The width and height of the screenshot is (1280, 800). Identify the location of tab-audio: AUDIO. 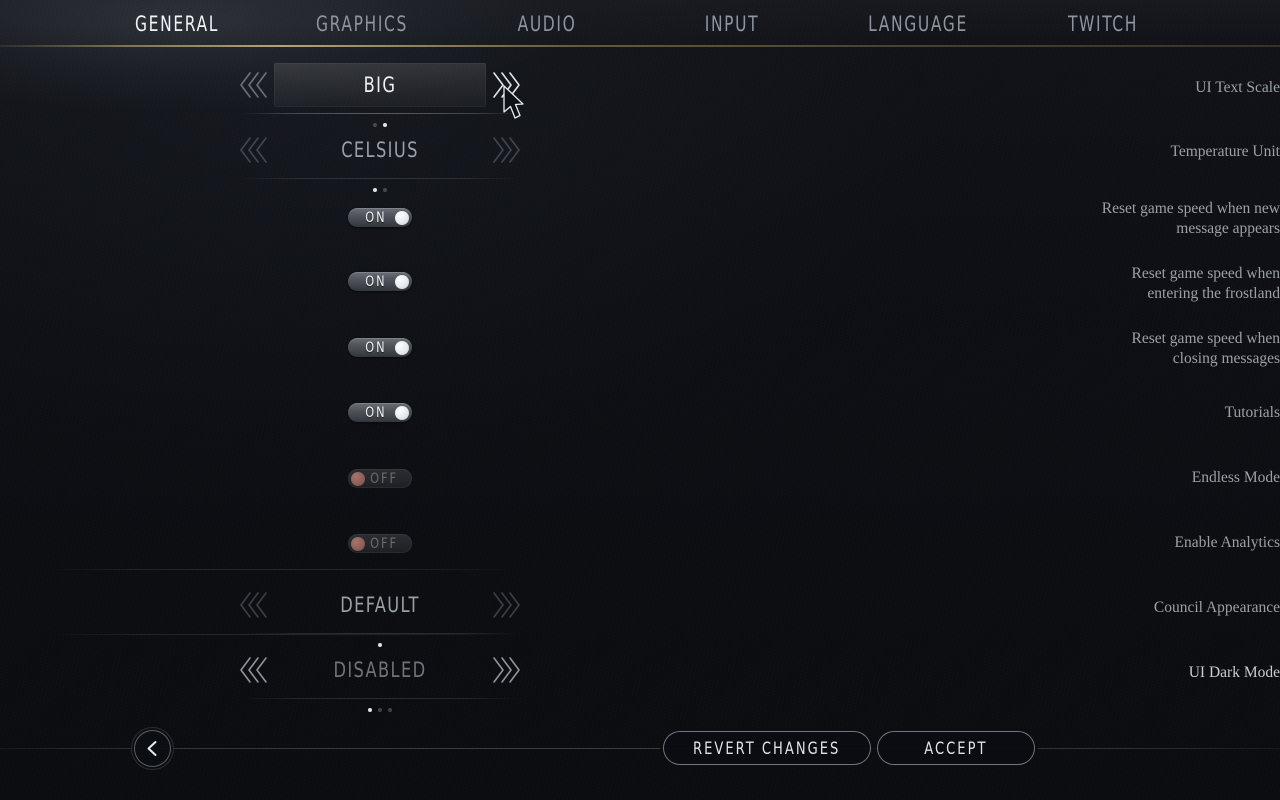
(547, 23).